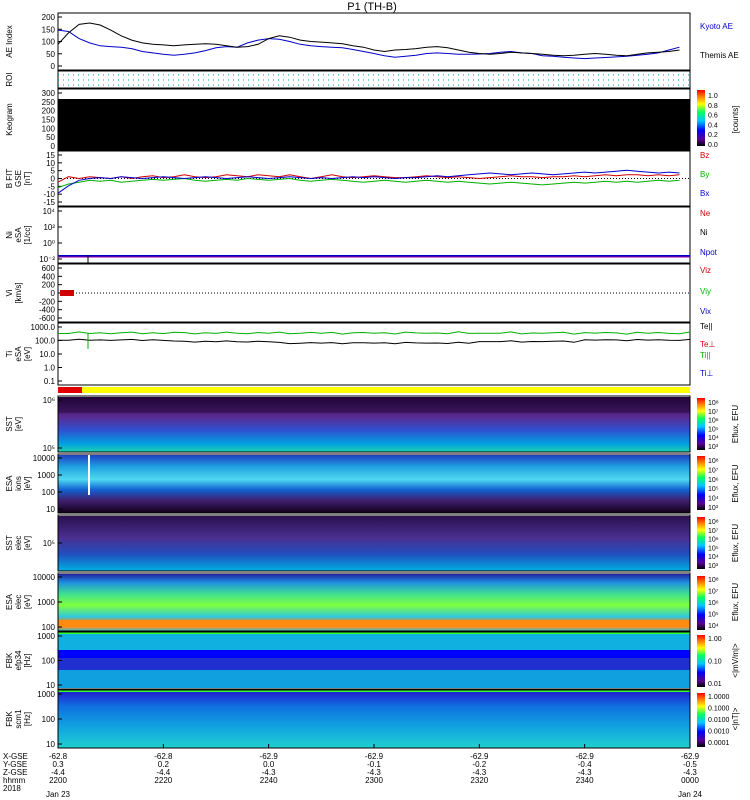  Describe the element at coordinates (374, 124) in the screenshot. I see `keogram-image` at that location.